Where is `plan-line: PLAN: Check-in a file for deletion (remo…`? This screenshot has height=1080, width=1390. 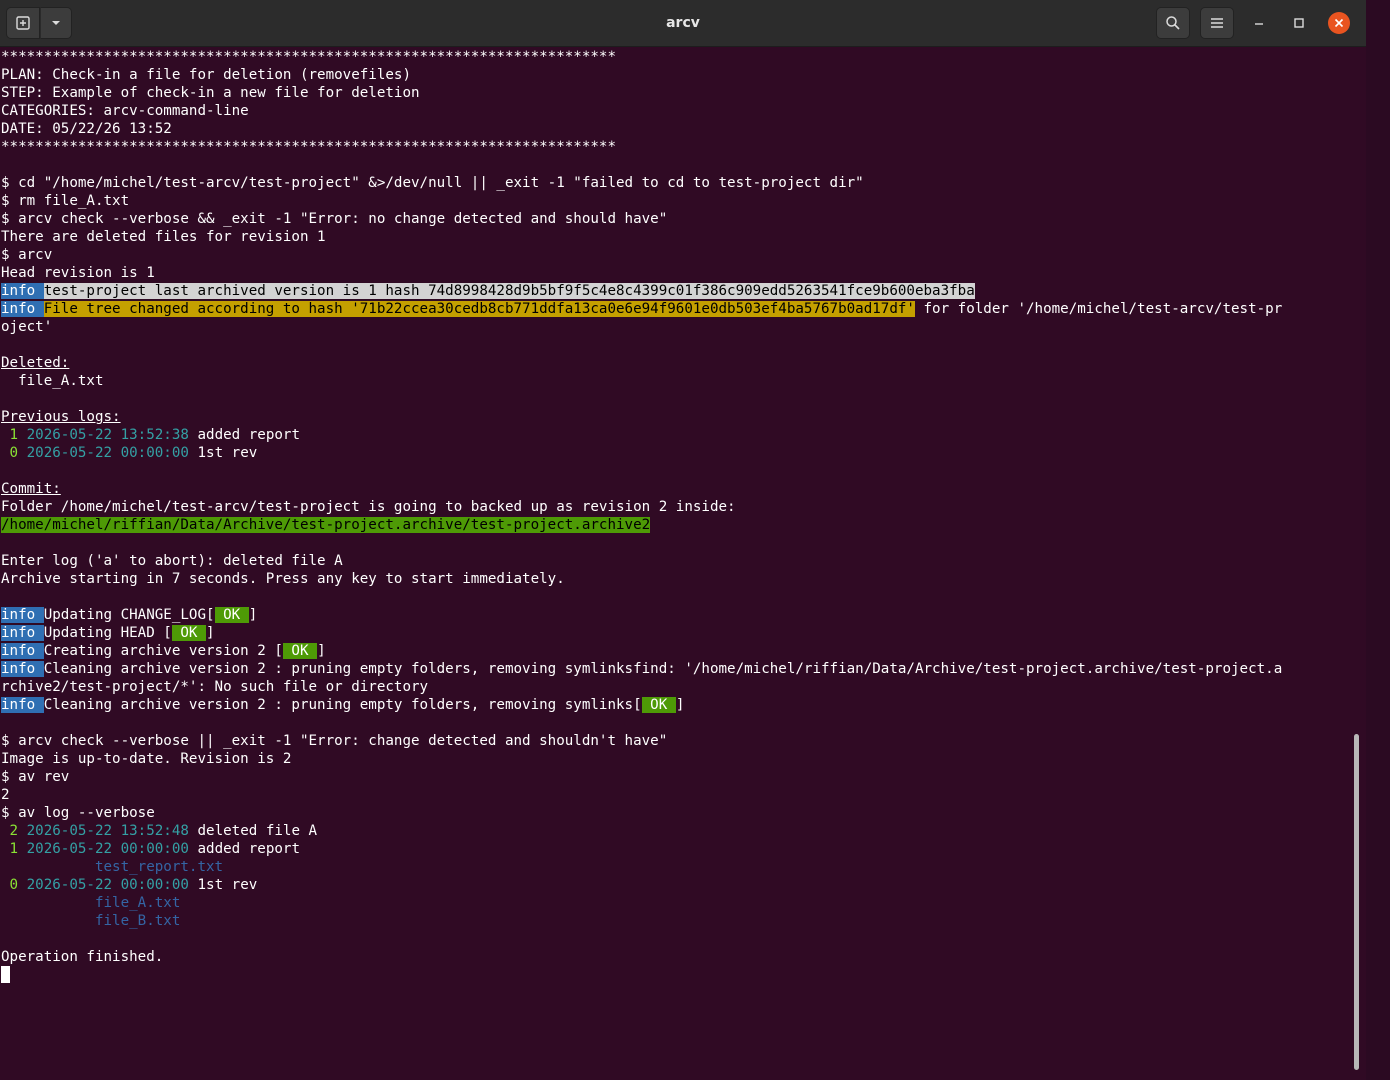
plan-line: PLAN: Check-in a file for deletion (remo… is located at coordinates (206, 75).